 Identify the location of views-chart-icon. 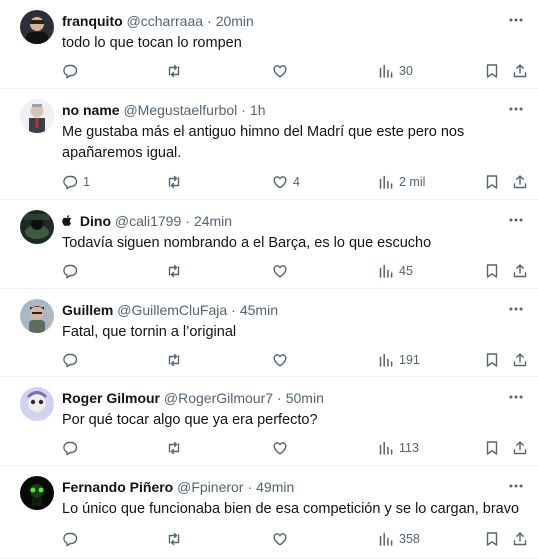
(386, 182).